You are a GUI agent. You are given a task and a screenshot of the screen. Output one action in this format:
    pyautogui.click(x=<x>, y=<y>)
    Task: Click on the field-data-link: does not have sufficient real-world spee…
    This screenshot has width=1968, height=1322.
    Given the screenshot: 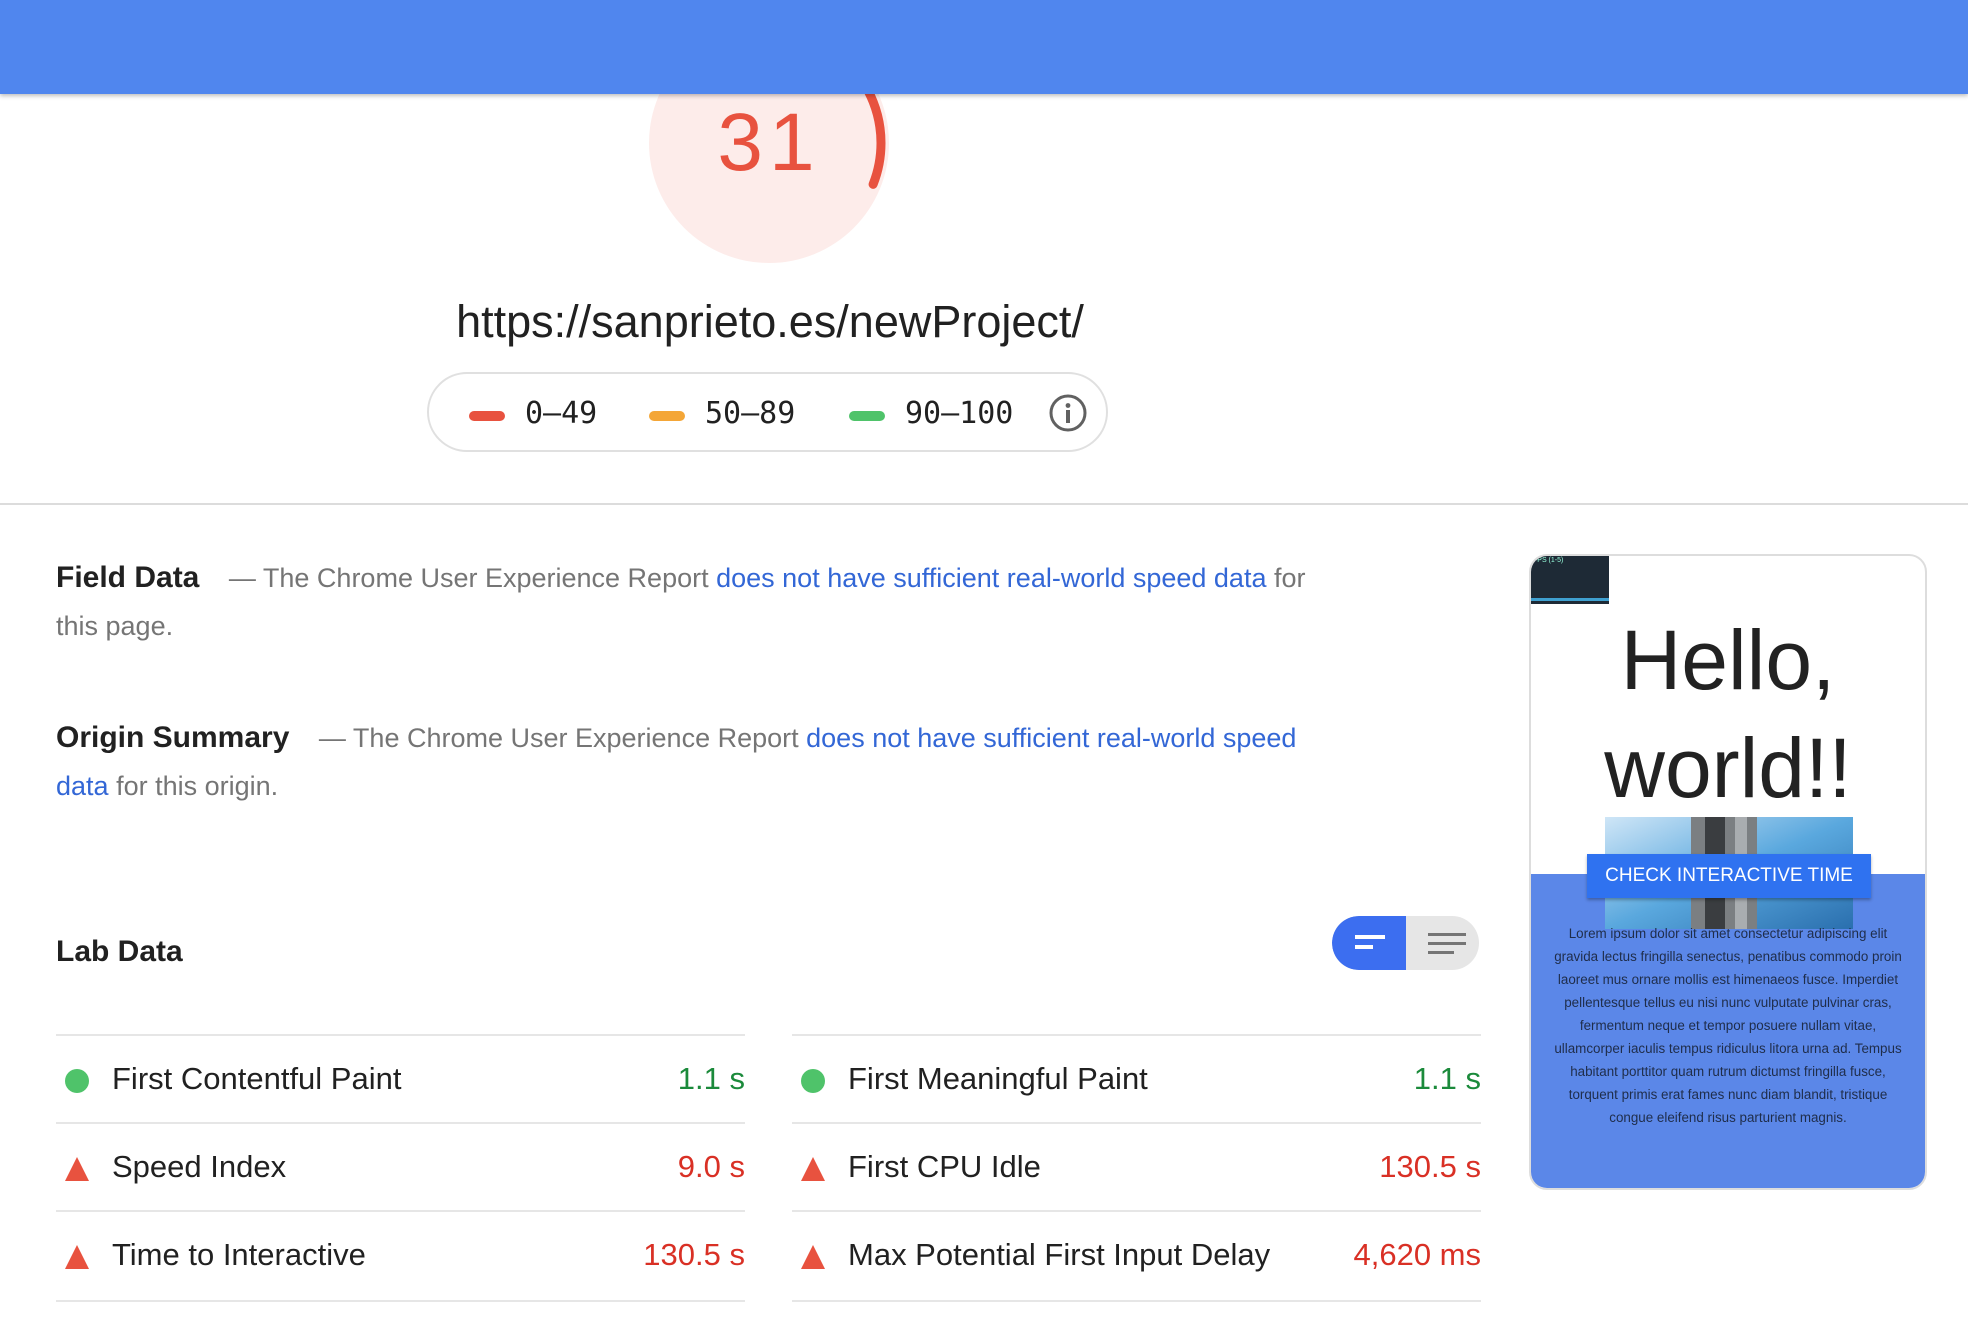 What is the action you would take?
    pyautogui.click(x=991, y=578)
    